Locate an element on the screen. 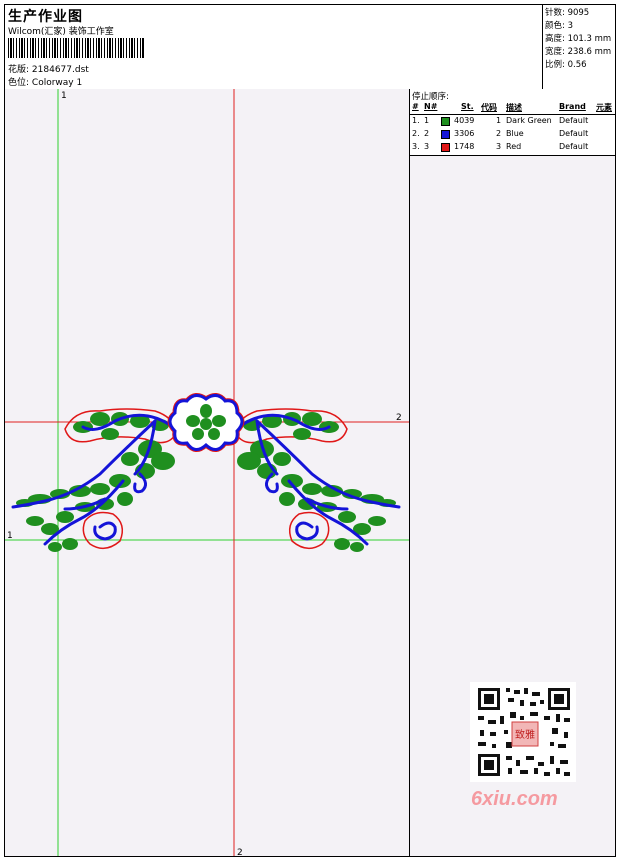 The image size is (620, 861). colorway-value: Colorway 1 is located at coordinates (57, 83).